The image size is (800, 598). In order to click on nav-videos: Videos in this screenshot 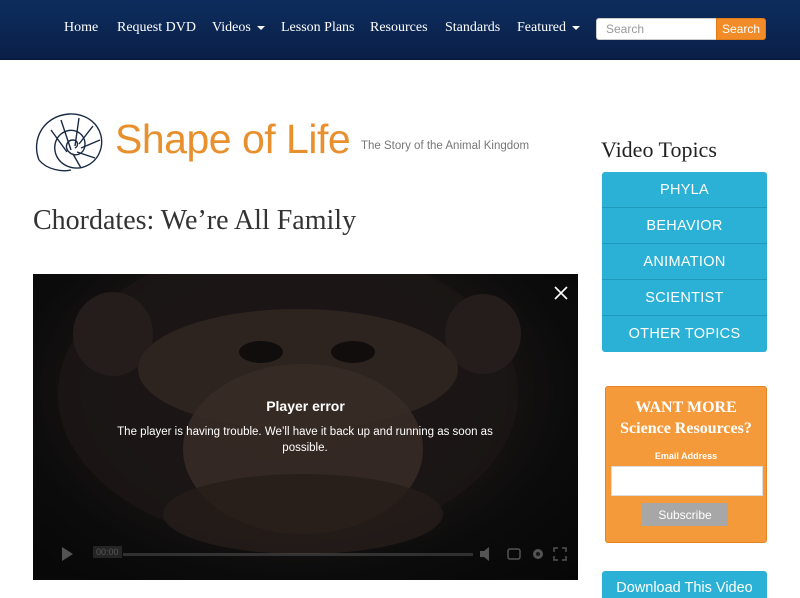, I will do `click(238, 29)`.